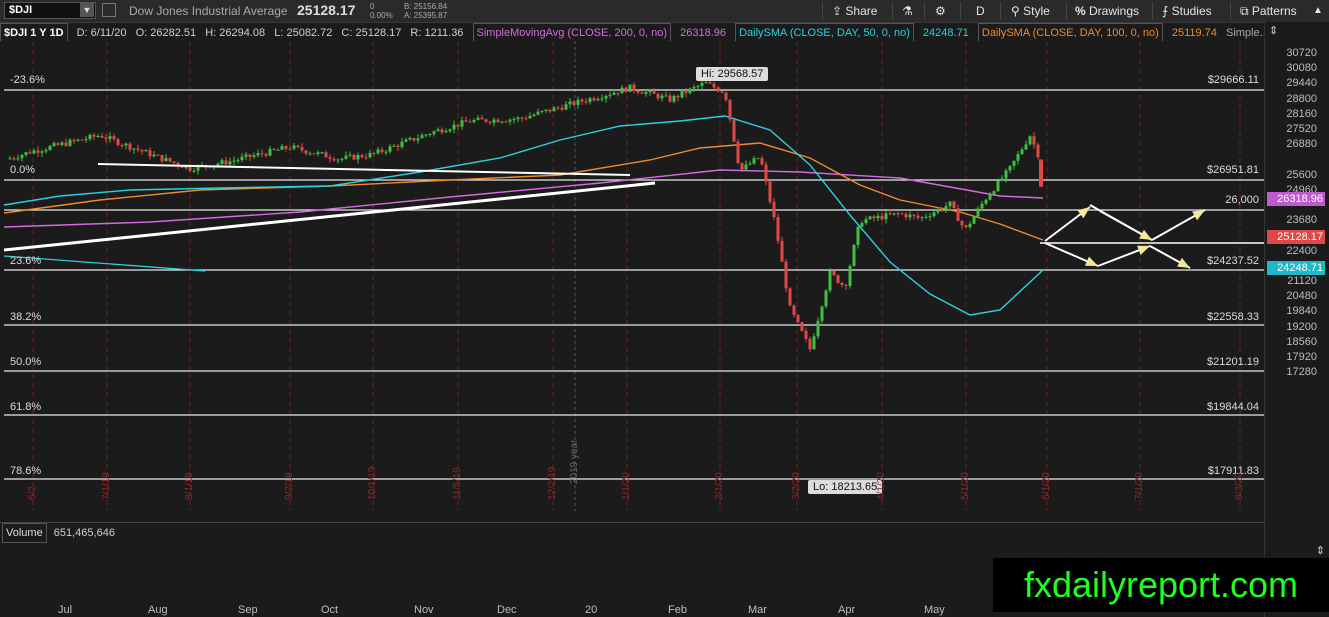 The height and width of the screenshot is (617, 1329). I want to click on y-axis-tick: 19200, so click(1301, 326).